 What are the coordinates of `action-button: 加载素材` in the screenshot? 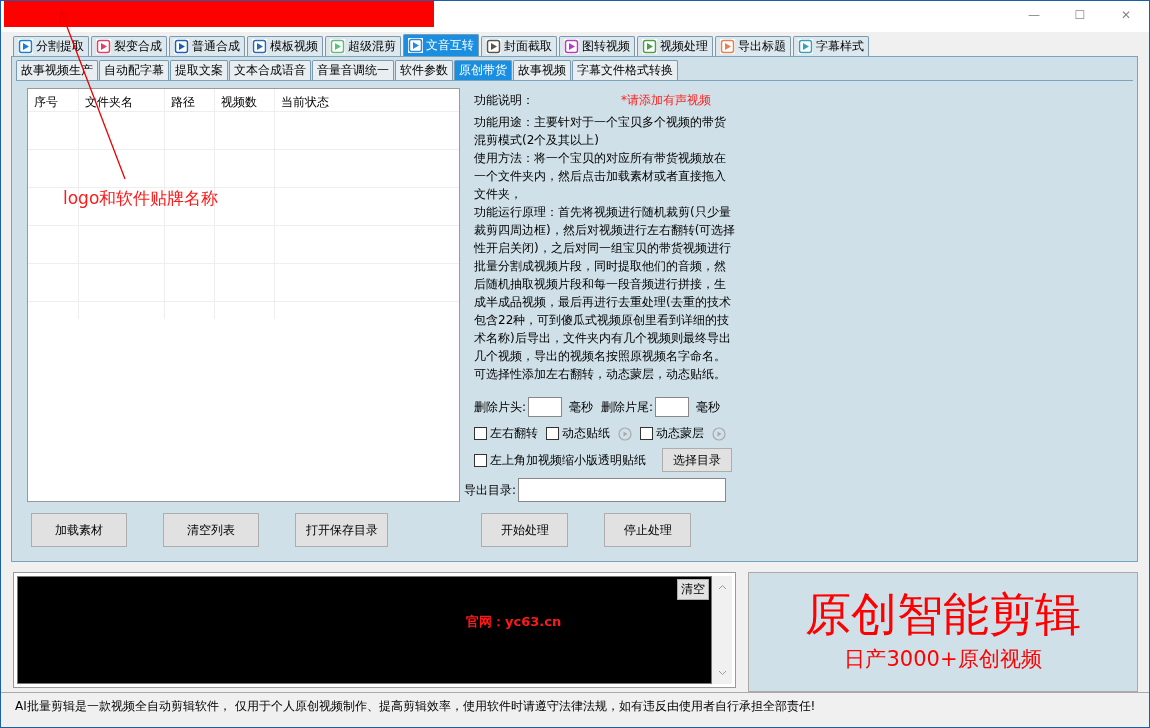 It's located at (79, 530).